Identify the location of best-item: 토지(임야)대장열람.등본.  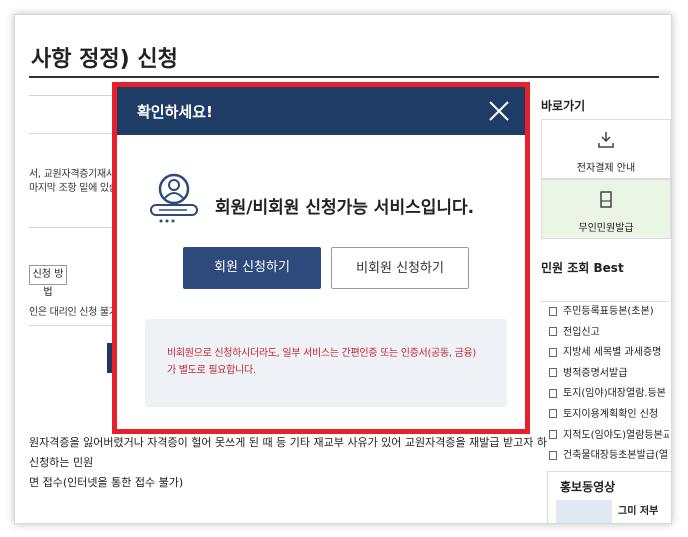
(605, 394).